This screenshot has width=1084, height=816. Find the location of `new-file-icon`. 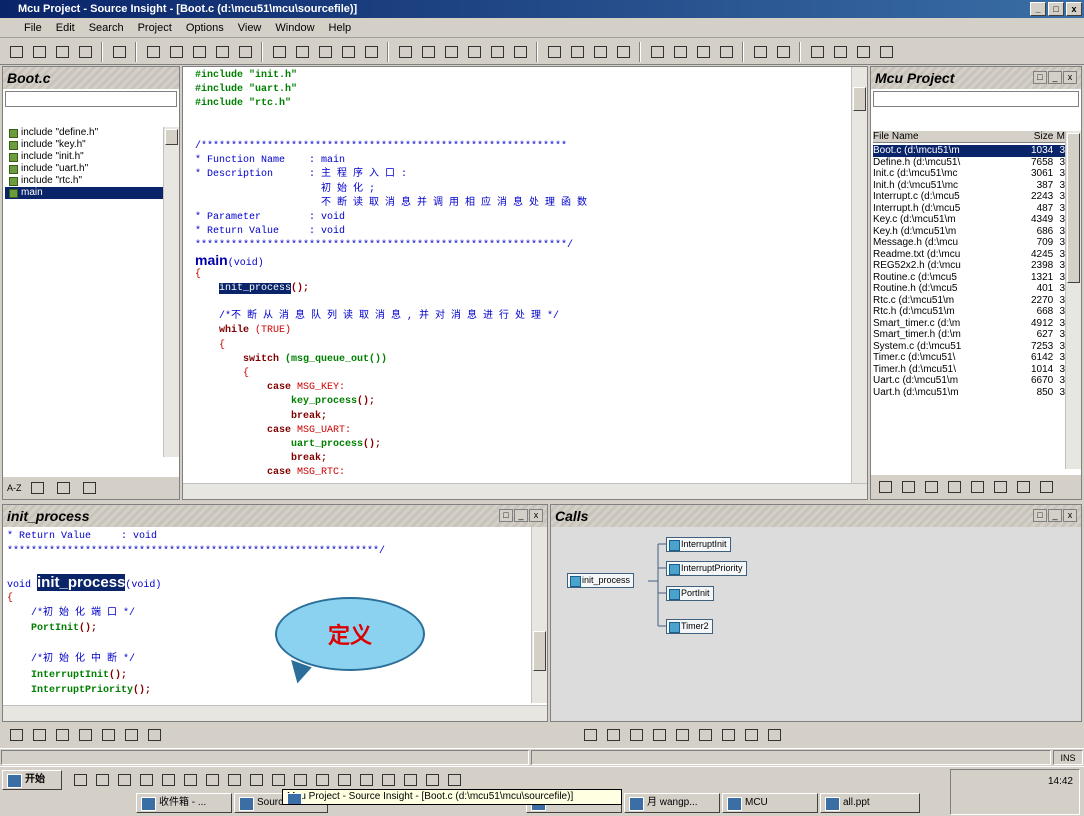

new-file-icon is located at coordinates (16, 52).